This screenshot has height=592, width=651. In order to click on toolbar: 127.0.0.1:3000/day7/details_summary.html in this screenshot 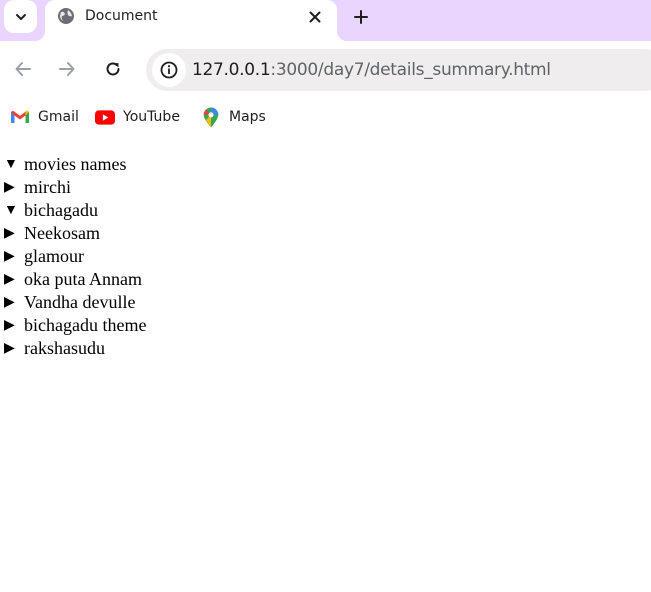, I will do `click(325, 70)`.